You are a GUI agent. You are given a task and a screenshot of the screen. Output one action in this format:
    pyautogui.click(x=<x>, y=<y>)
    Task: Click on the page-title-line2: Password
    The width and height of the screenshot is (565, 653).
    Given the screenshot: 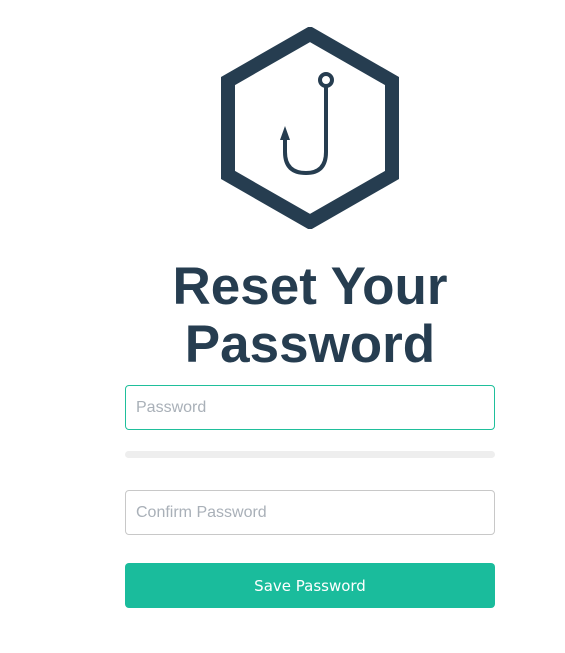 What is the action you would take?
    pyautogui.click(x=310, y=344)
    